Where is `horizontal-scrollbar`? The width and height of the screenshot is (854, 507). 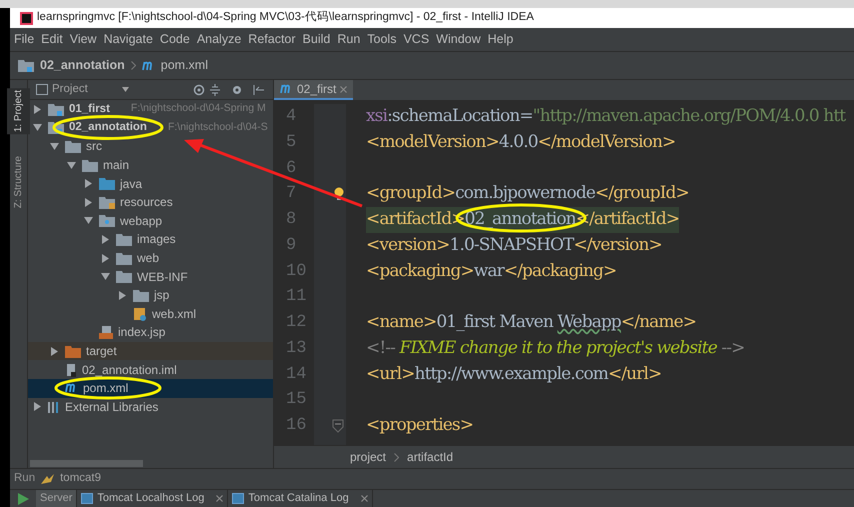 horizontal-scrollbar is located at coordinates (86, 463).